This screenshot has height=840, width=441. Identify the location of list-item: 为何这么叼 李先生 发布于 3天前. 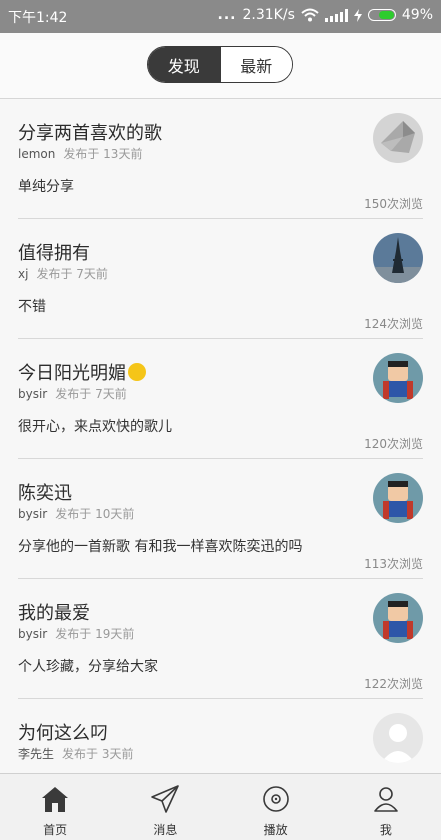
(220, 736).